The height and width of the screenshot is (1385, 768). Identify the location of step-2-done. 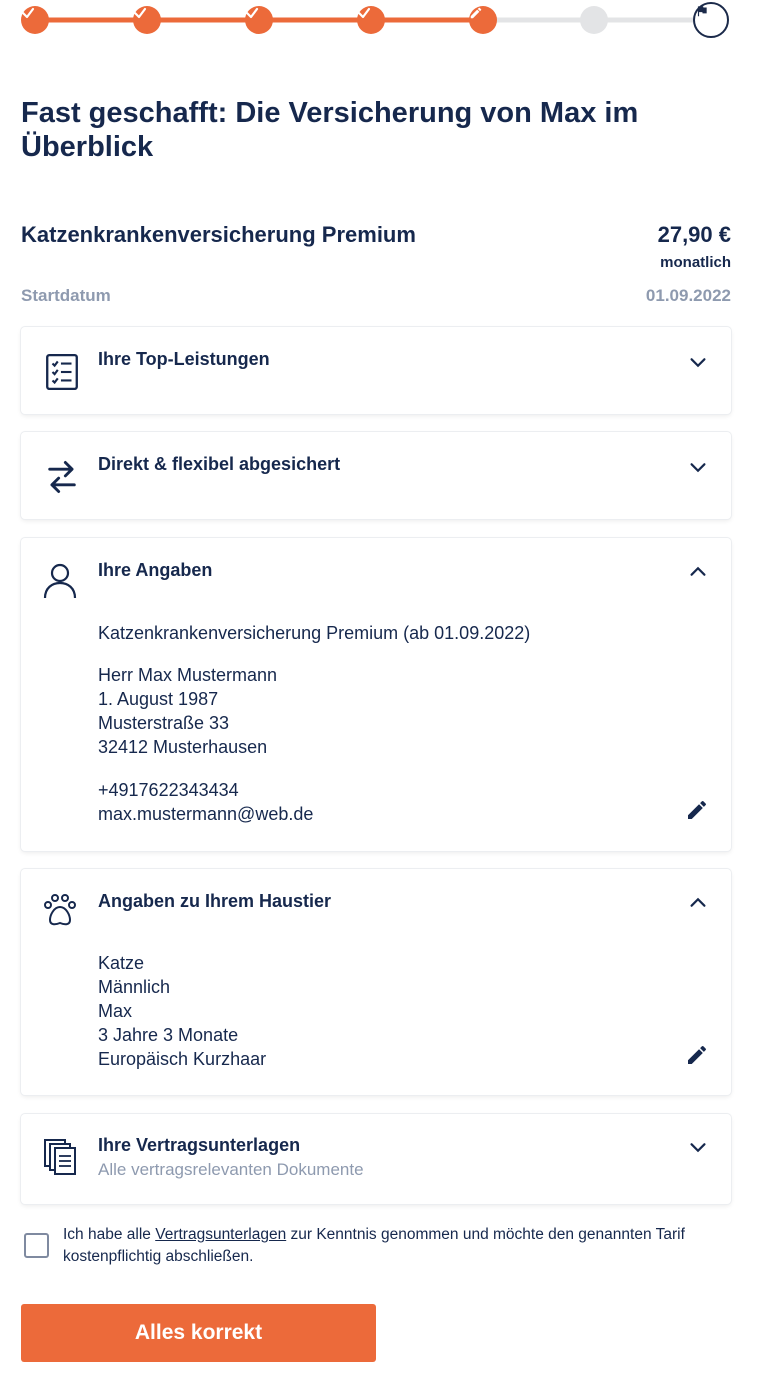
(147, 20).